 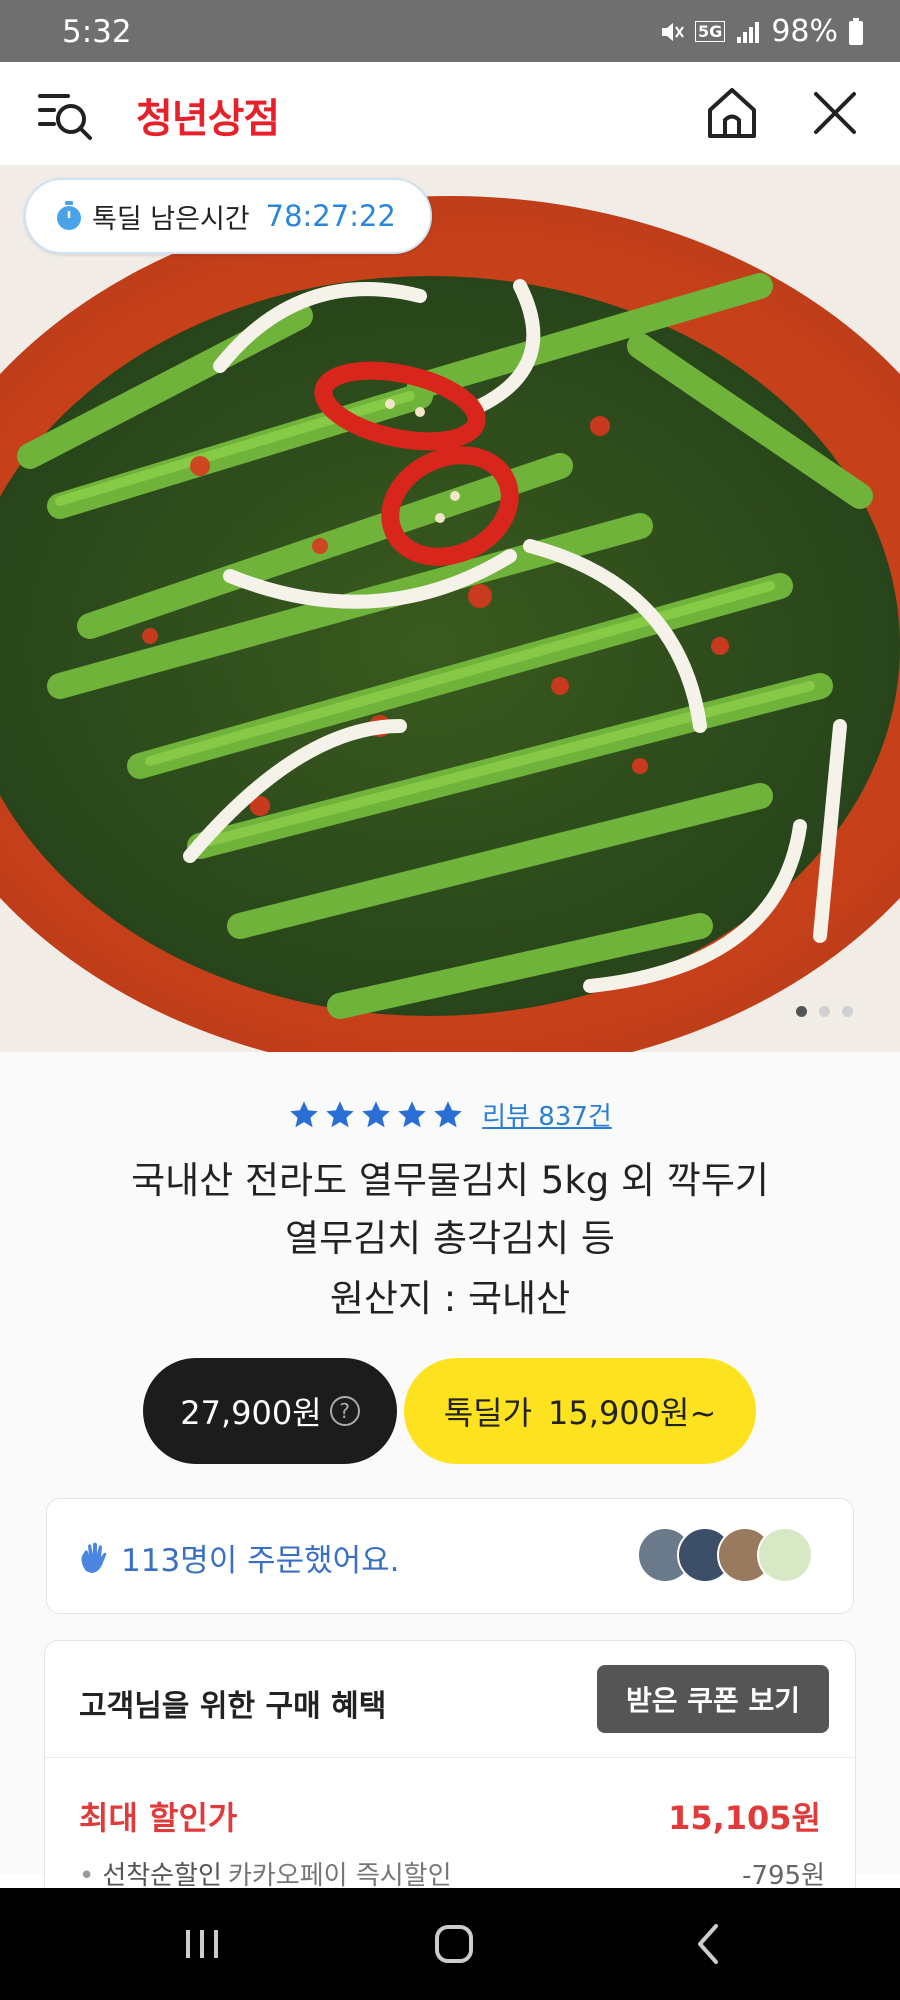 What do you see at coordinates (713, 1699) in the screenshot?
I see `view-coupons-button: 받은 쿠폰 보기` at bounding box center [713, 1699].